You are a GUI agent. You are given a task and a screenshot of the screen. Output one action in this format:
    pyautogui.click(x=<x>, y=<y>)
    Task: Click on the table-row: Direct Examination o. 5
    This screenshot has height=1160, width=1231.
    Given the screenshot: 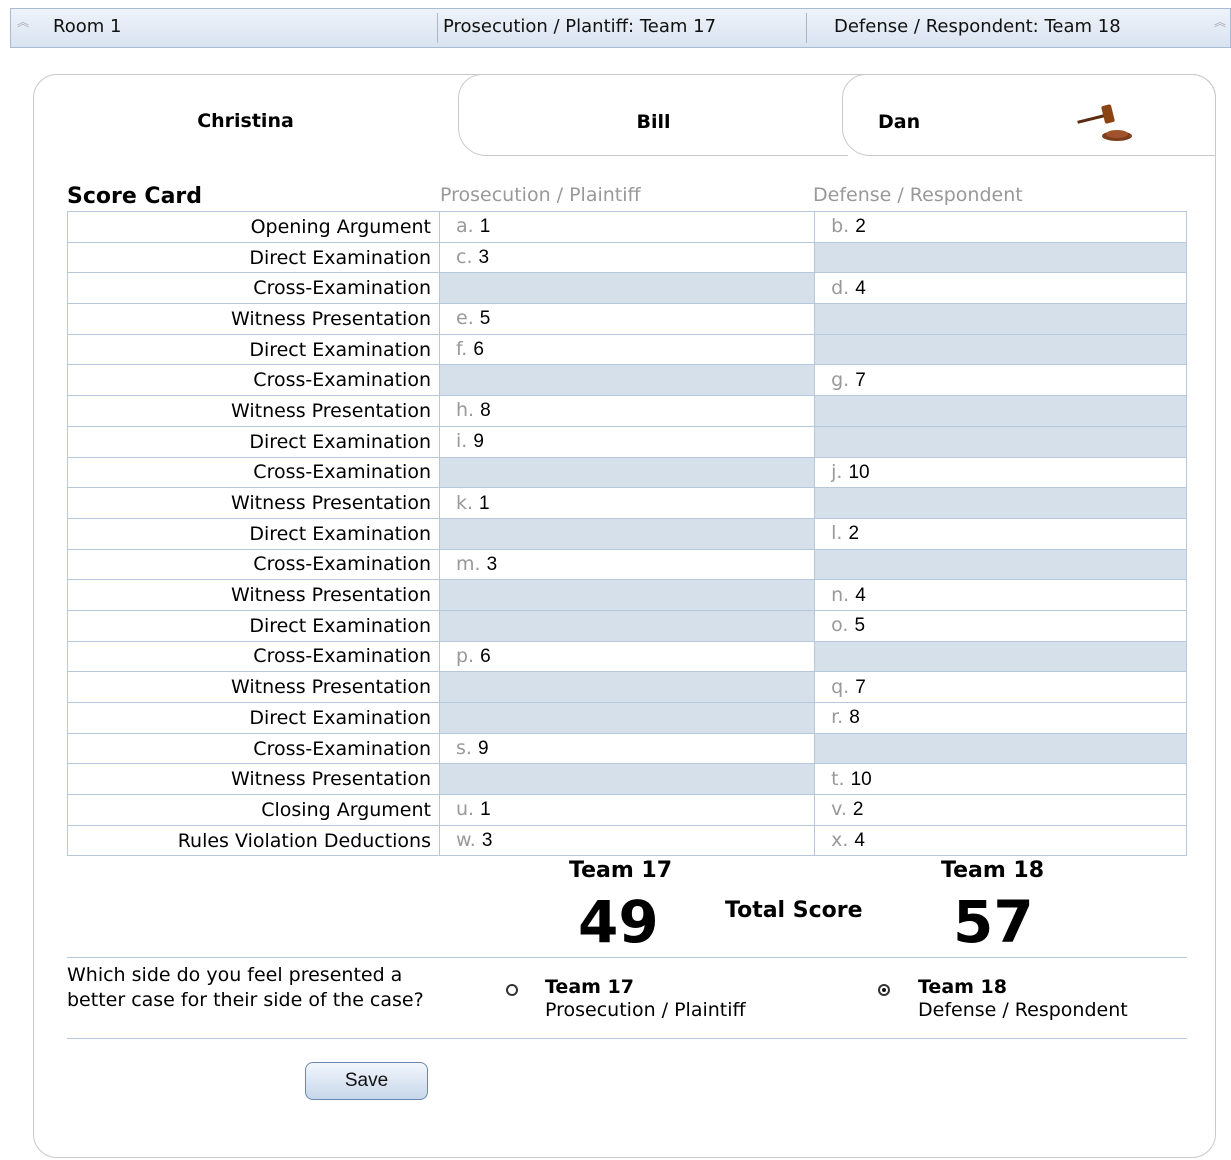 What is the action you would take?
    pyautogui.click(x=627, y=625)
    